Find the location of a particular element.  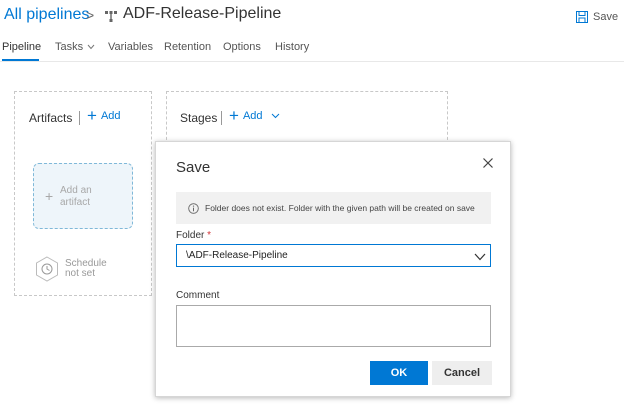

info-icon is located at coordinates (193, 208).